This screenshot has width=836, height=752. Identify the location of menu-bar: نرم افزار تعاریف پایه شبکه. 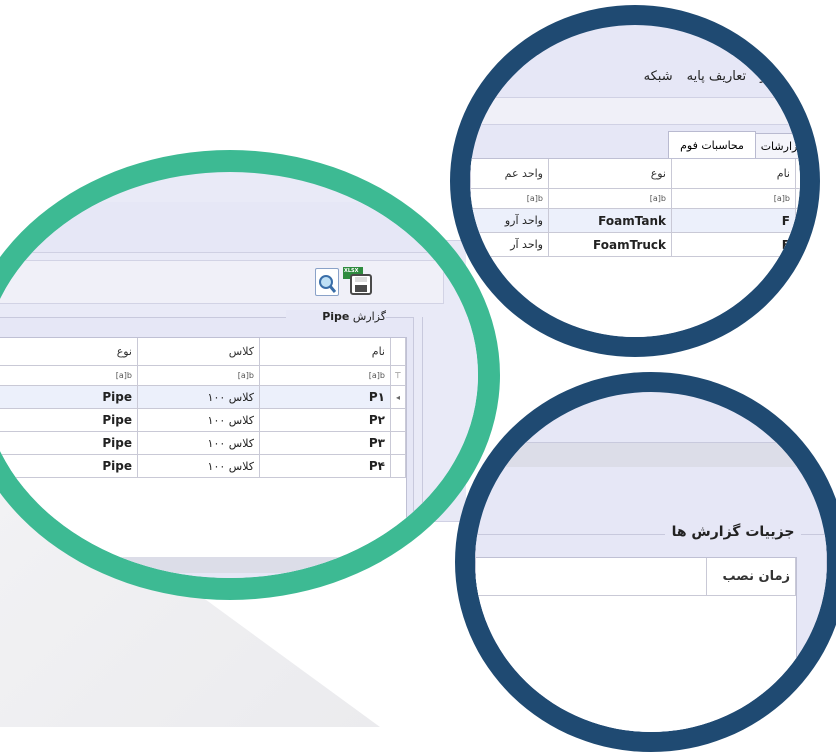
(635, 76).